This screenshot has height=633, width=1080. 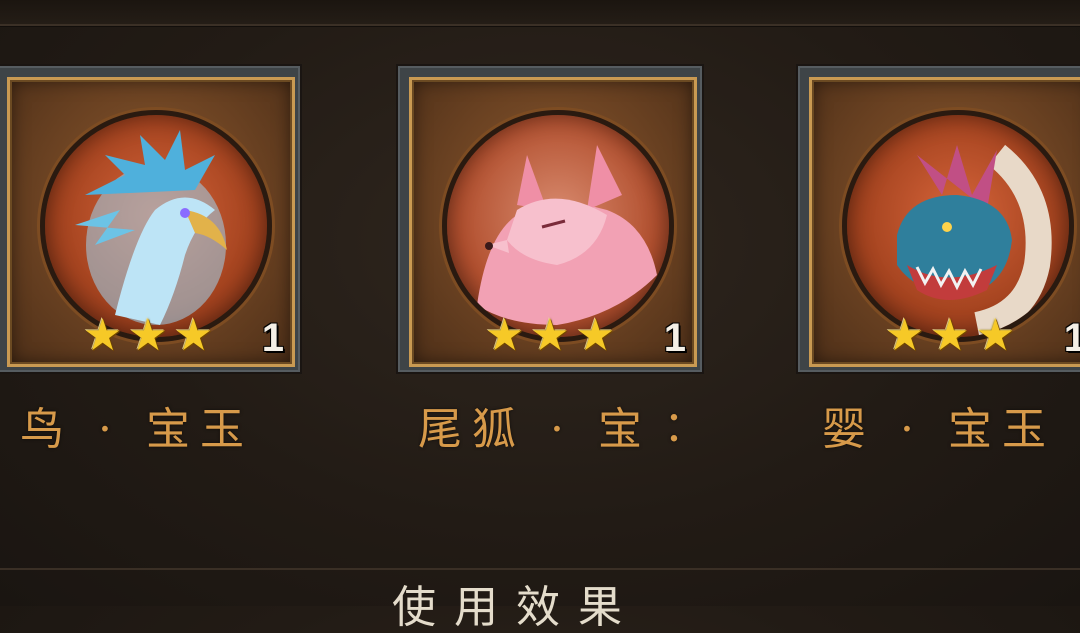 What do you see at coordinates (958, 226) in the screenshot?
I see `blue-dragon-icon` at bounding box center [958, 226].